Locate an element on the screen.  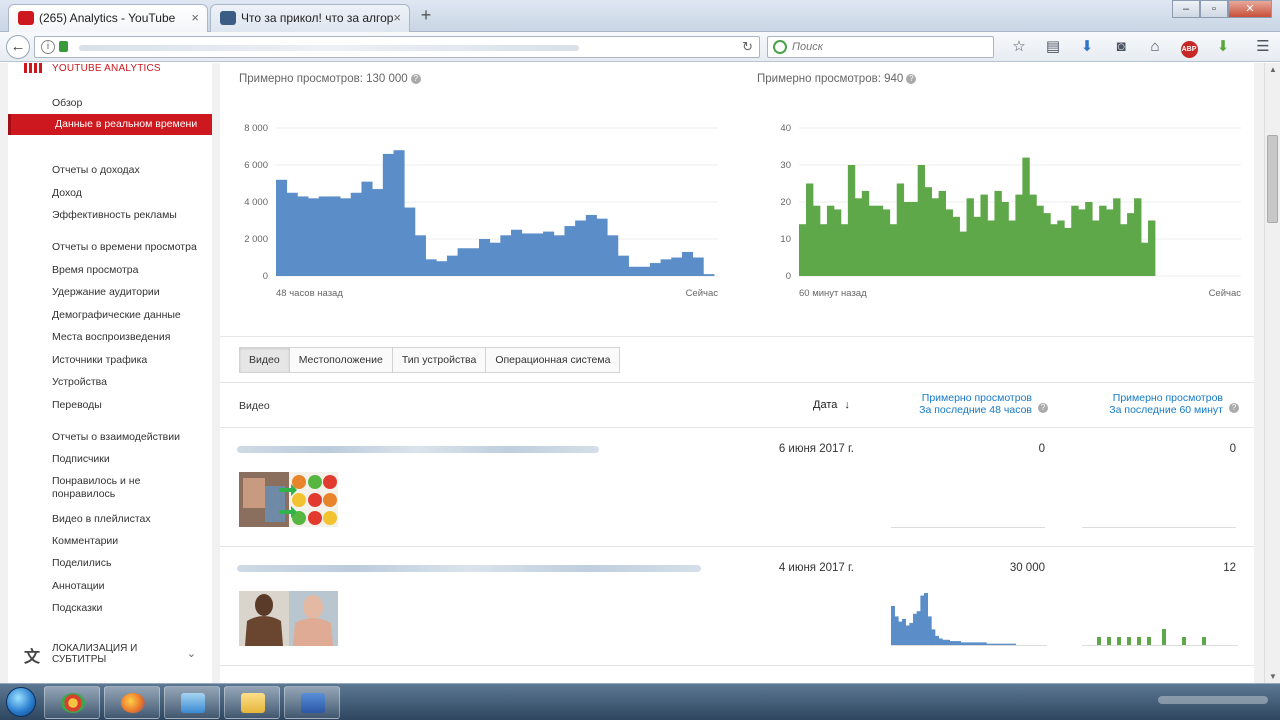
sidebar-item-playback-locations: Места воспроизведения is located at coordinates (110, 337).